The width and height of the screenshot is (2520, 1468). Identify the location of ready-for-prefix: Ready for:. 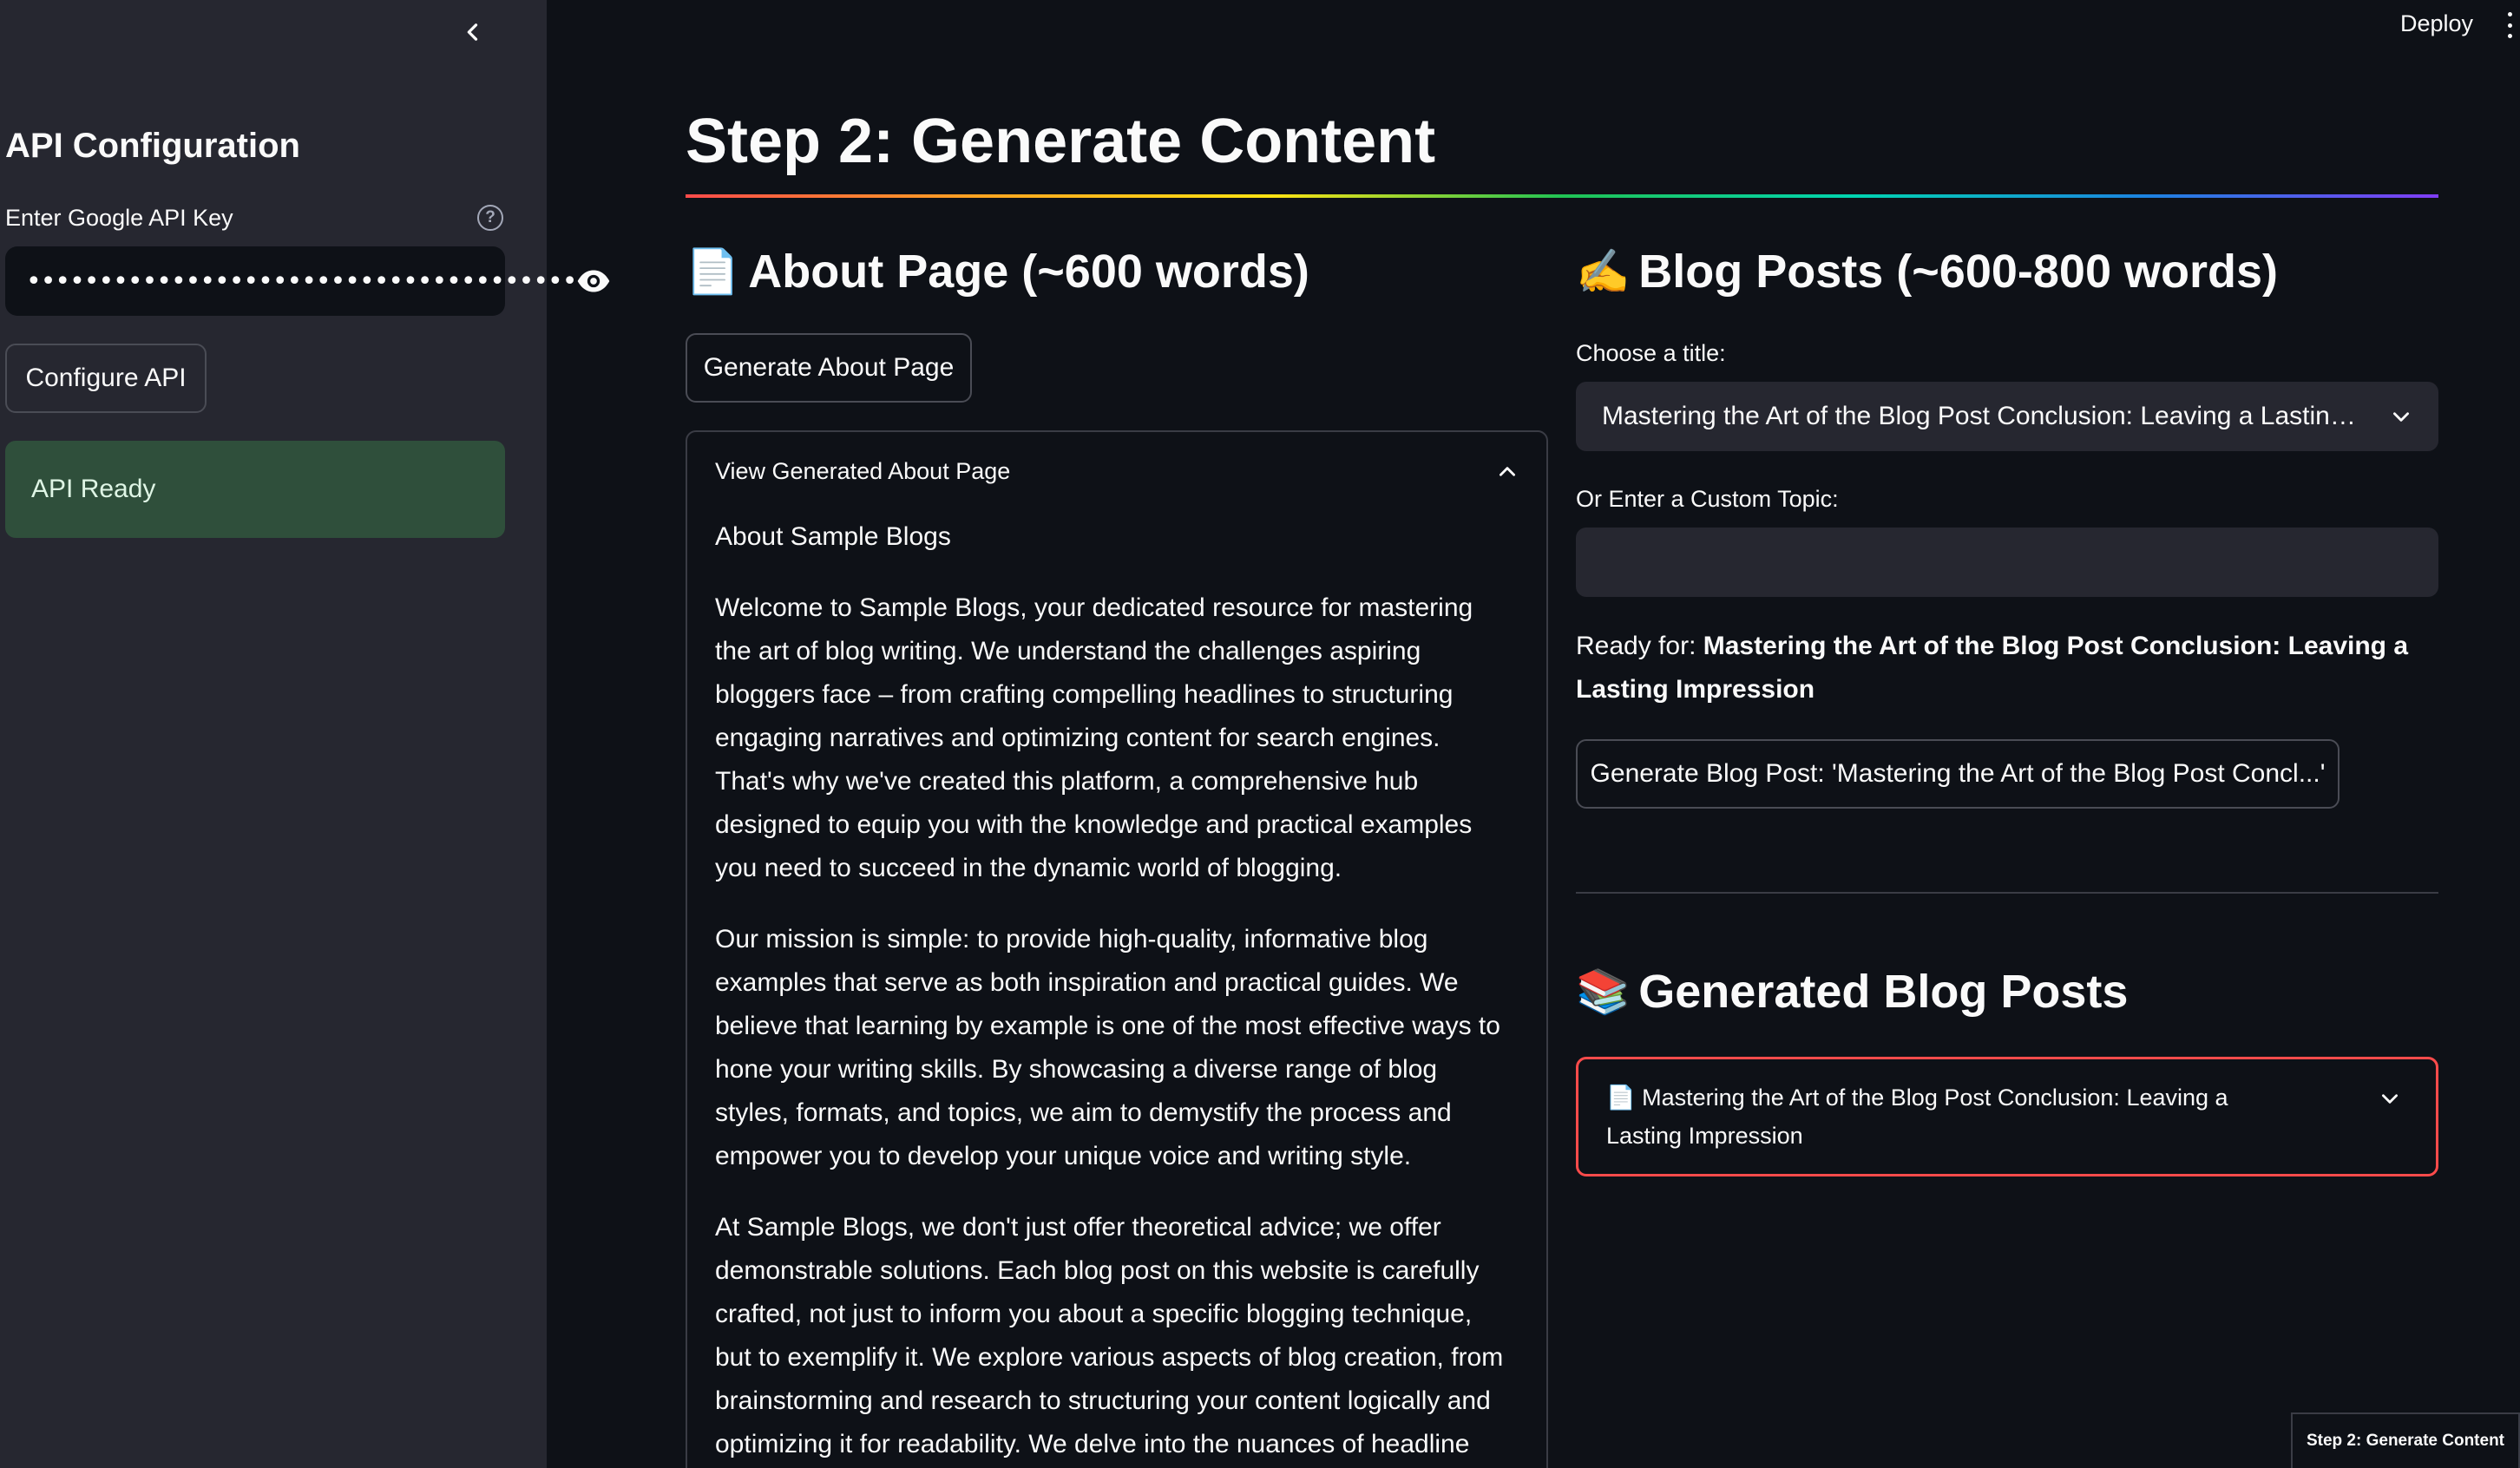
(1639, 646).